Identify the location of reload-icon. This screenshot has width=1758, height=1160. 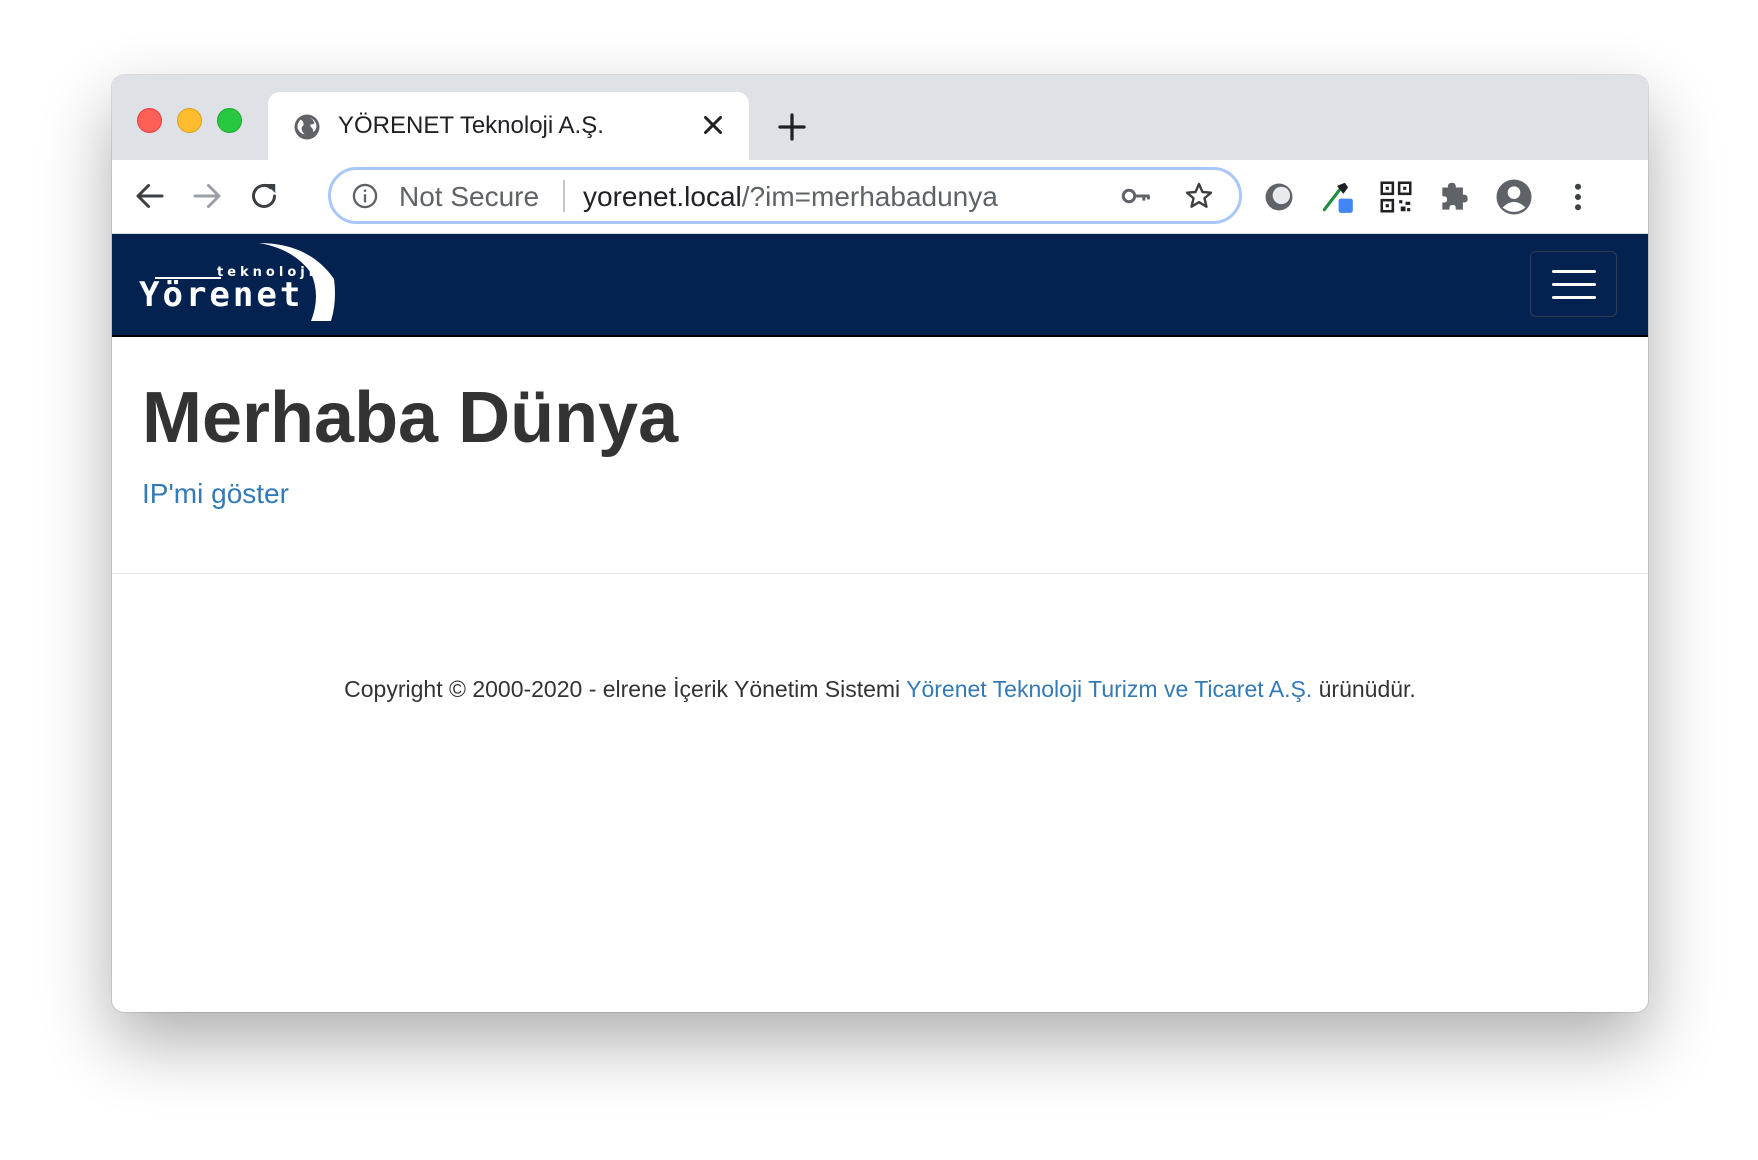
(264, 196).